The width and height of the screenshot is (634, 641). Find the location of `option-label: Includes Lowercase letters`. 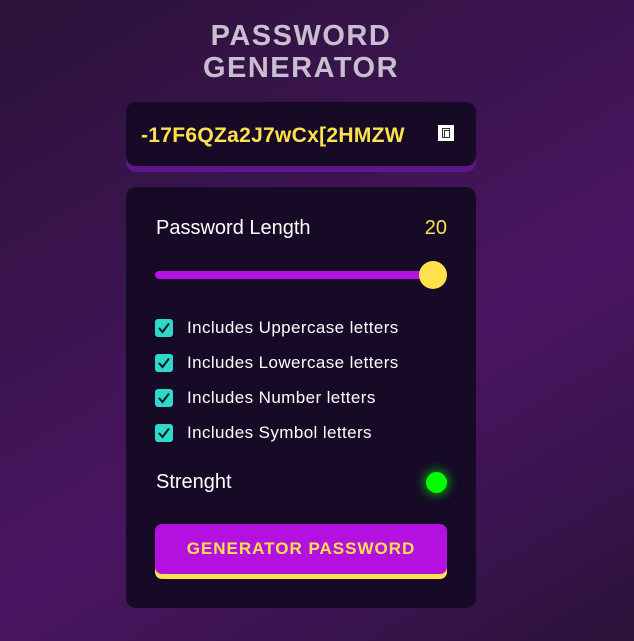

option-label: Includes Lowercase letters is located at coordinates (293, 362).